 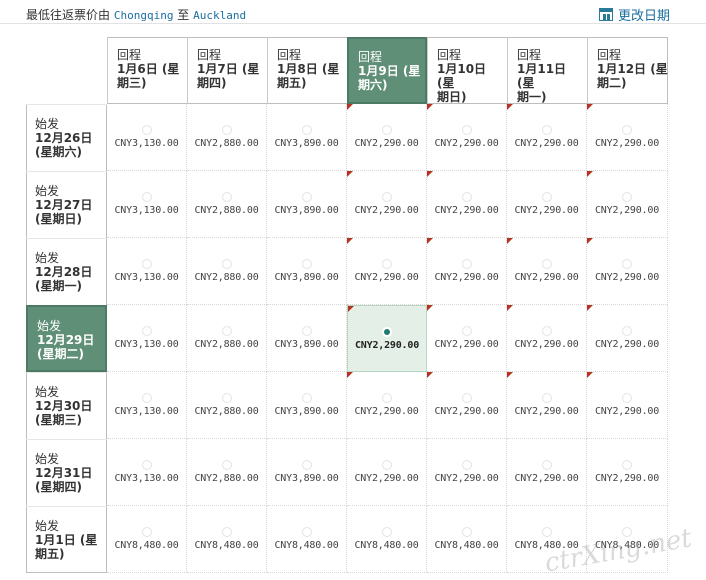 I want to click on depart-date-header: 始发 12月26日 (星期六), so click(x=66, y=137).